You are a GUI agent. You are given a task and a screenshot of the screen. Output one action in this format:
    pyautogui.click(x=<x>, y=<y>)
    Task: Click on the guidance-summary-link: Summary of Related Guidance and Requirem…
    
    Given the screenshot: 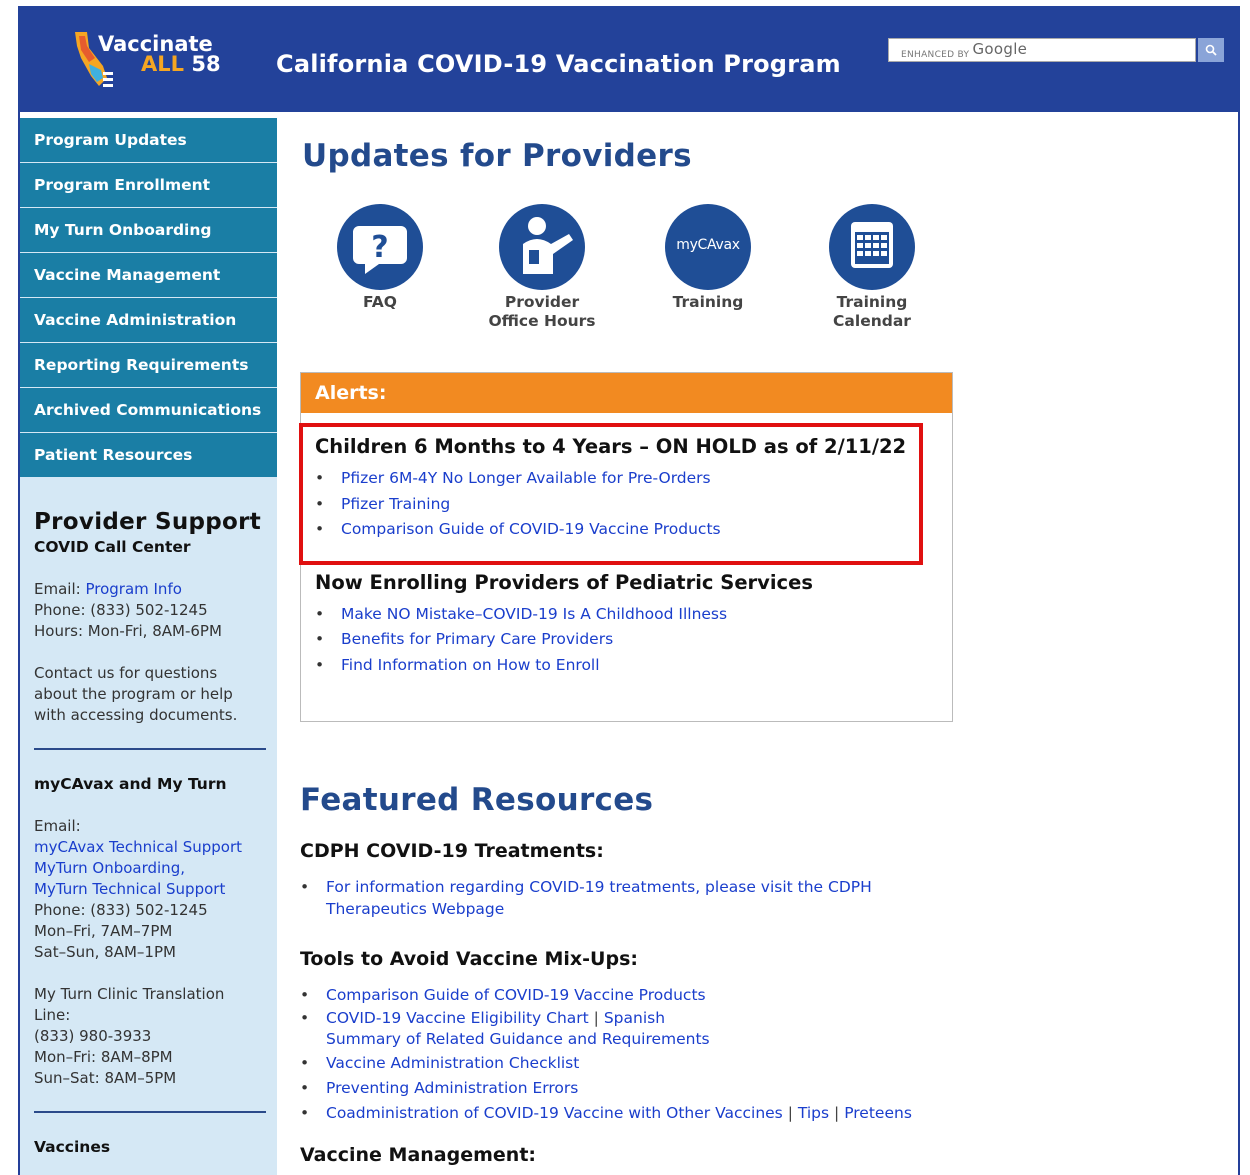 What is the action you would take?
    pyautogui.click(x=518, y=1039)
    